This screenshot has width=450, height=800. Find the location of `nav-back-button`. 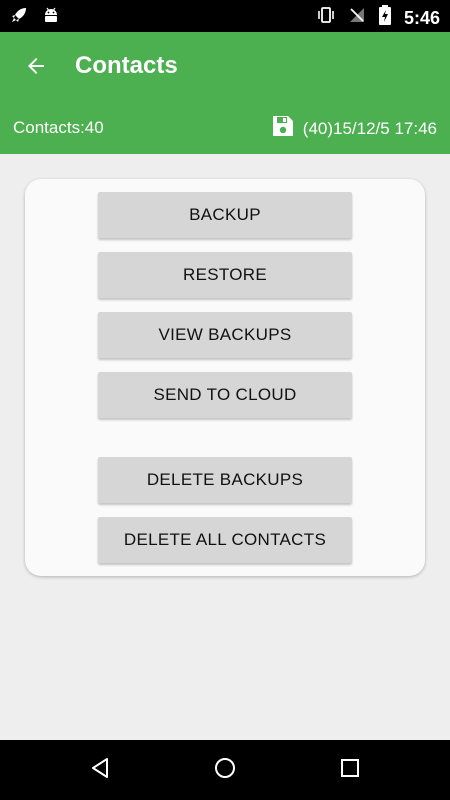

nav-back-button is located at coordinates (100, 770).